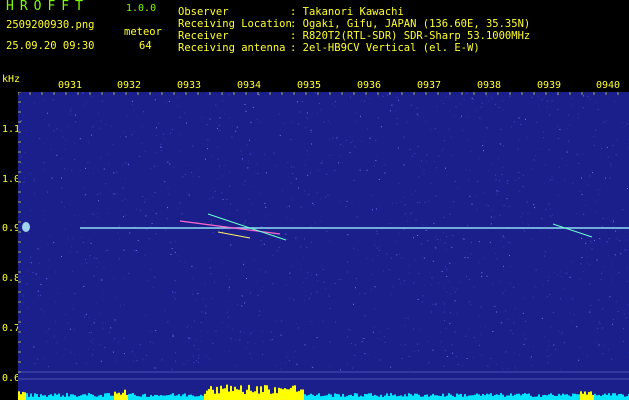 Image resolution: width=629 pixels, height=400 pixels. What do you see at coordinates (608, 85) in the screenshot?
I see `x-tick-0940: 0940` at bounding box center [608, 85].